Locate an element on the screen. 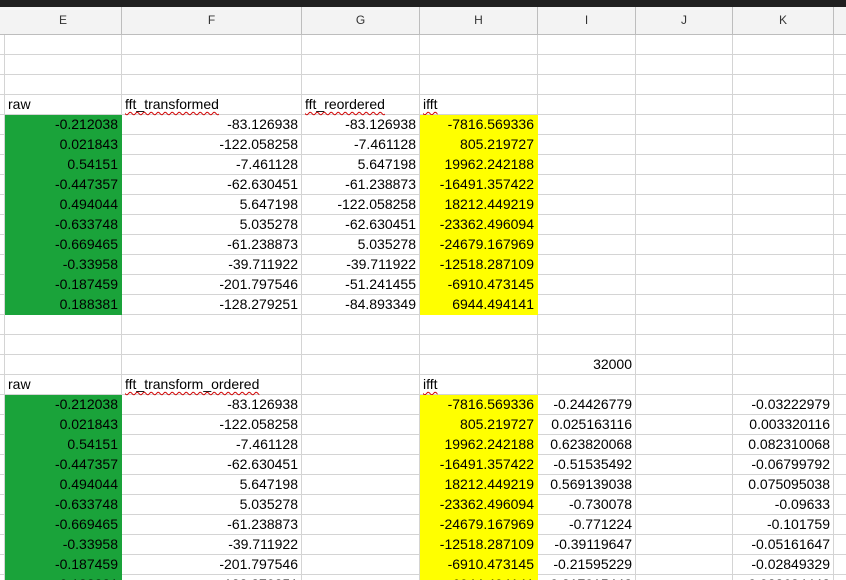 This screenshot has height=580, width=846. b2-cell-k: -0.06799792 is located at coordinates (783, 465).